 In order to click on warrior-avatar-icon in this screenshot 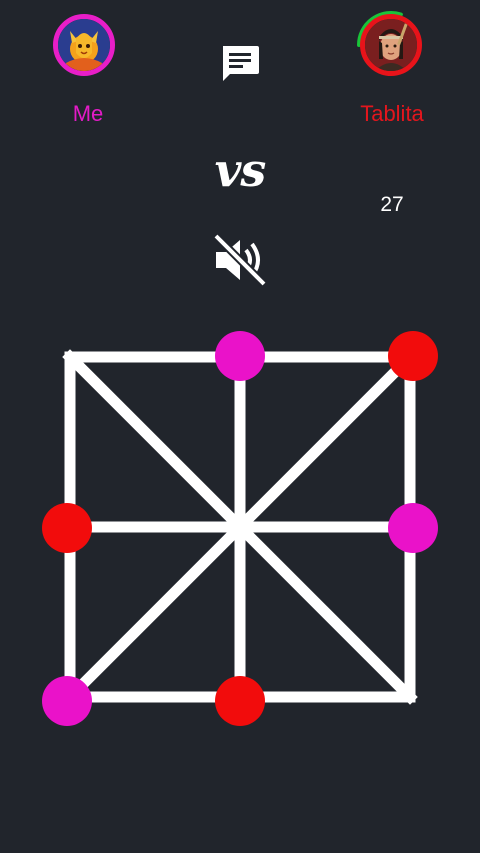, I will do `click(391, 45)`.